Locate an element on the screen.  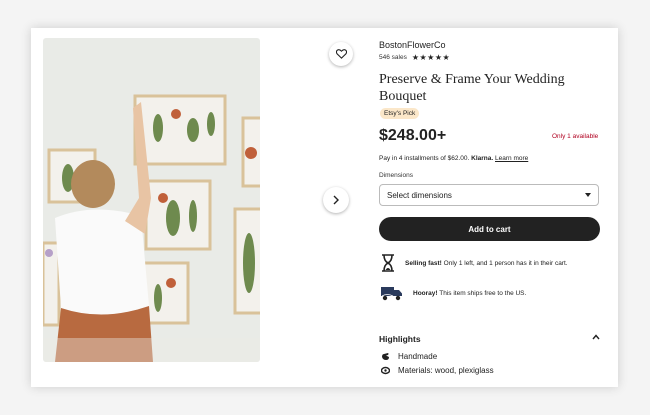
shop-rating: 546 sales ★★★★★ is located at coordinates (414, 57).